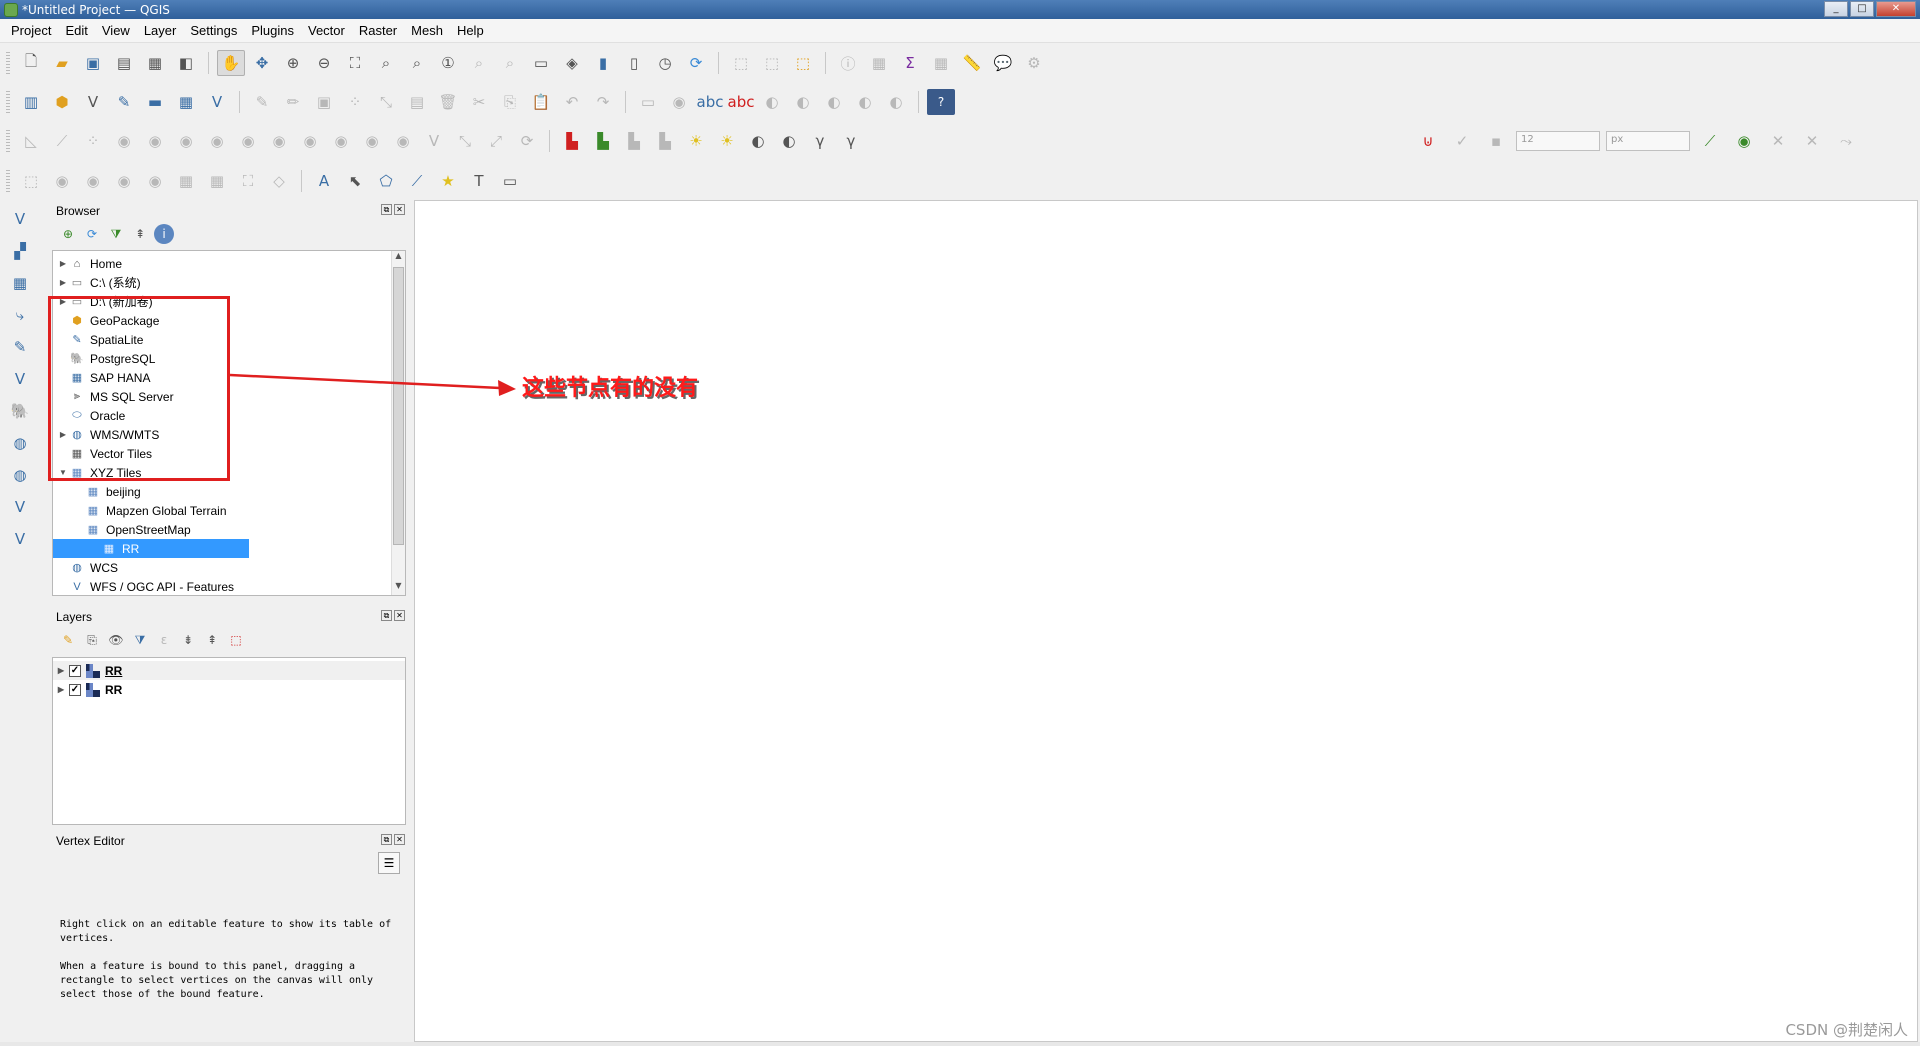 The width and height of the screenshot is (1920, 1046). I want to click on zoom-last-icon: ⌕, so click(479, 63).